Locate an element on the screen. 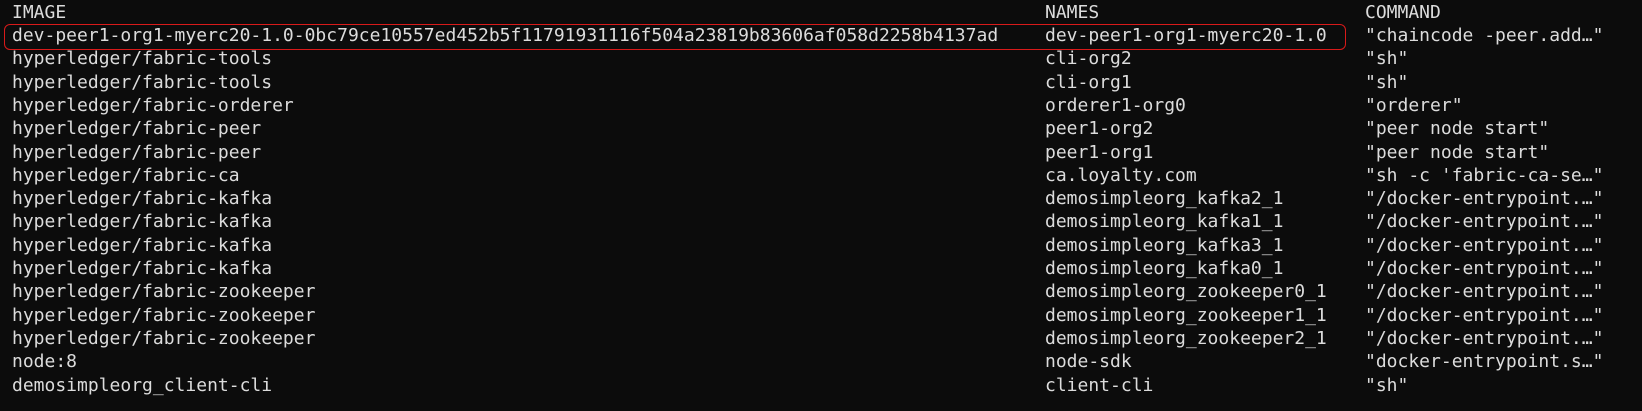 Image resolution: width=1642 pixels, height=411 pixels. cell-names: ca.loyalty.com is located at coordinates (1121, 175).